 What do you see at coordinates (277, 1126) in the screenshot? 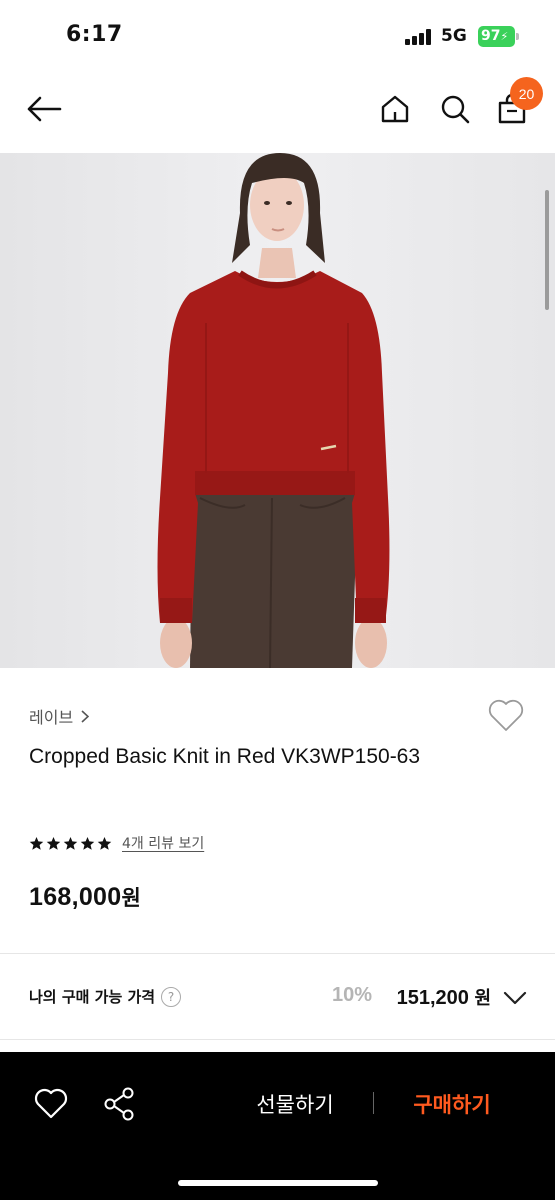
I see `bottom-action-bar: 선물하기 구매하기` at bounding box center [277, 1126].